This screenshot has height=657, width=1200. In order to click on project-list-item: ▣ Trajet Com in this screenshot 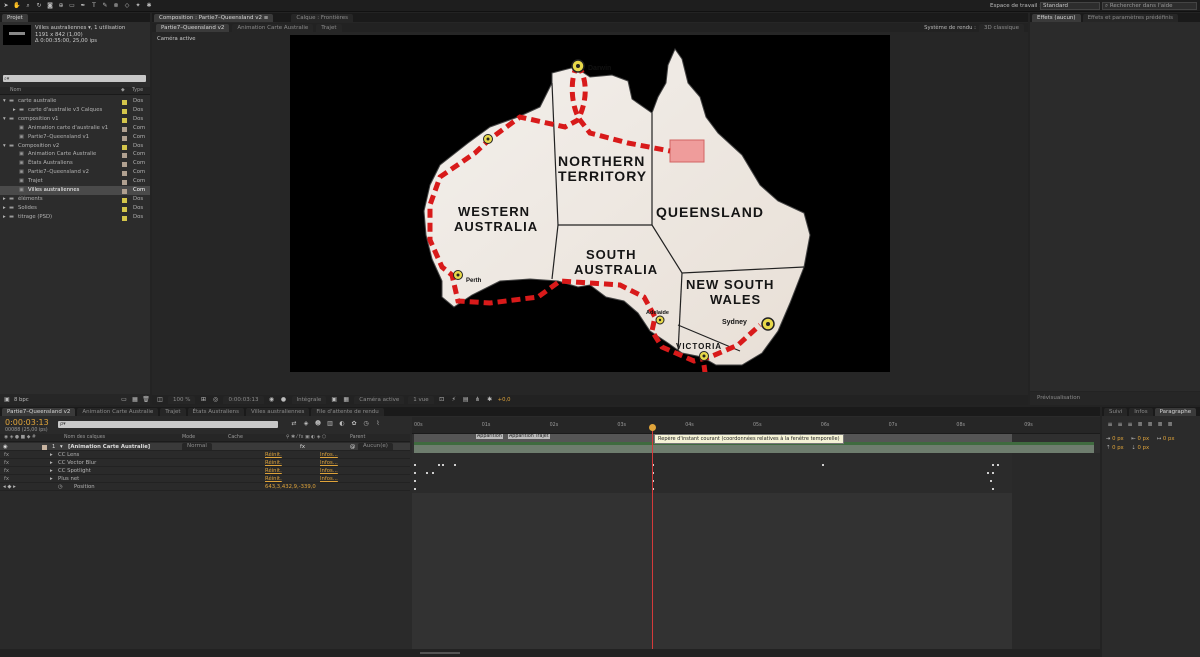, I will do `click(75, 181)`.